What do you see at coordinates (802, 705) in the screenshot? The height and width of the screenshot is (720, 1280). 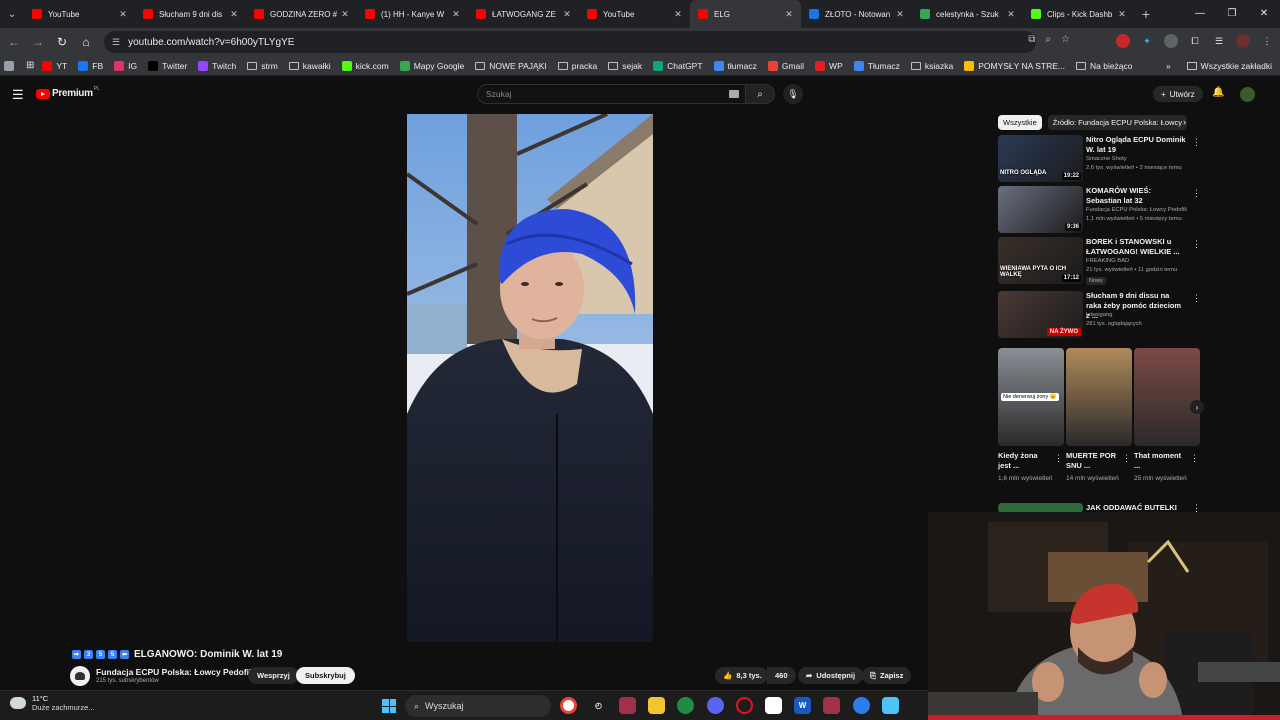 I see `word-icon: W` at bounding box center [802, 705].